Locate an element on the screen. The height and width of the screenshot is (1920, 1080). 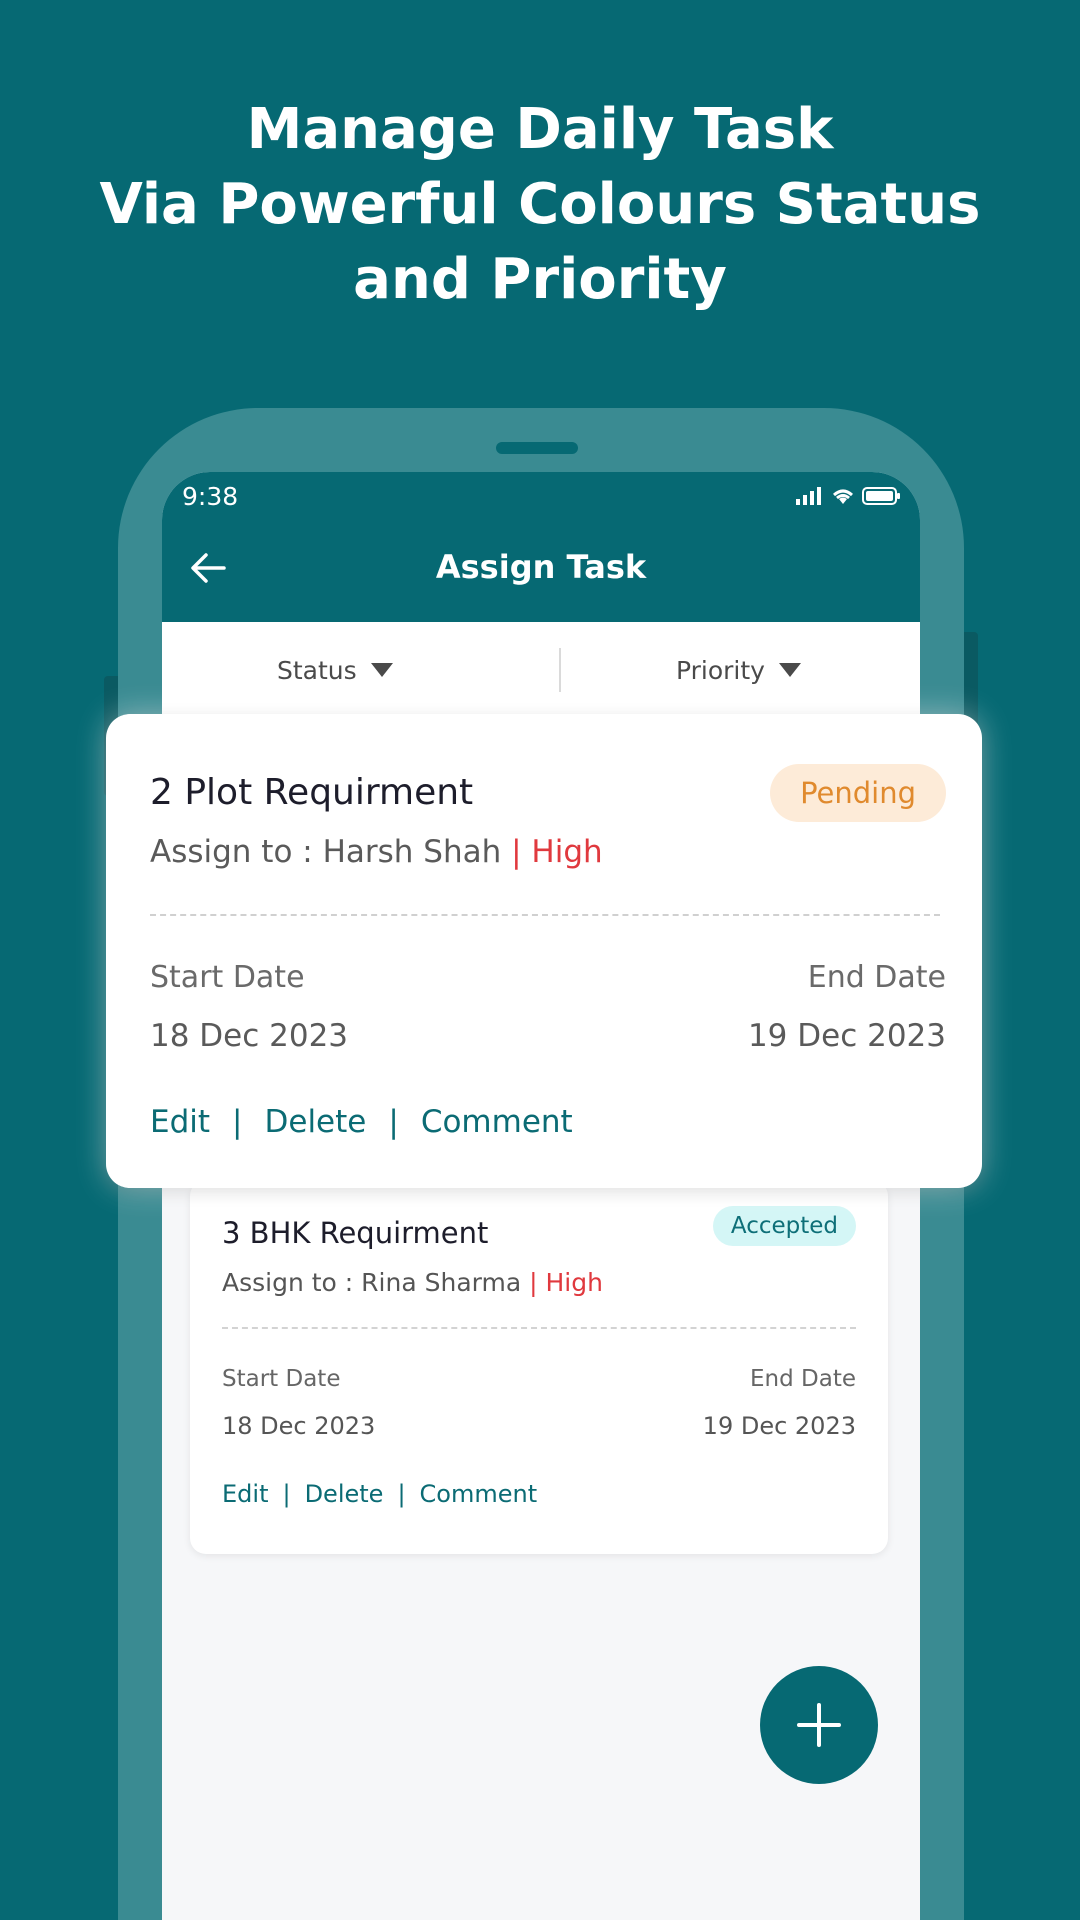
plus-icon is located at coordinates (819, 1725).